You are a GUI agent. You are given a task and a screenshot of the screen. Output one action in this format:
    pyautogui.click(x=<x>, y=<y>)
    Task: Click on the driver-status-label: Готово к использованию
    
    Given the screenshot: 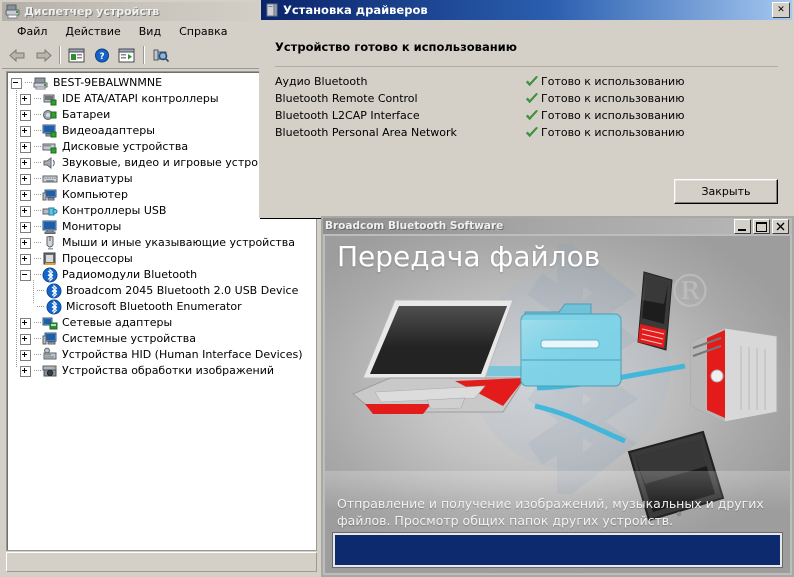 What is the action you would take?
    pyautogui.click(x=613, y=132)
    